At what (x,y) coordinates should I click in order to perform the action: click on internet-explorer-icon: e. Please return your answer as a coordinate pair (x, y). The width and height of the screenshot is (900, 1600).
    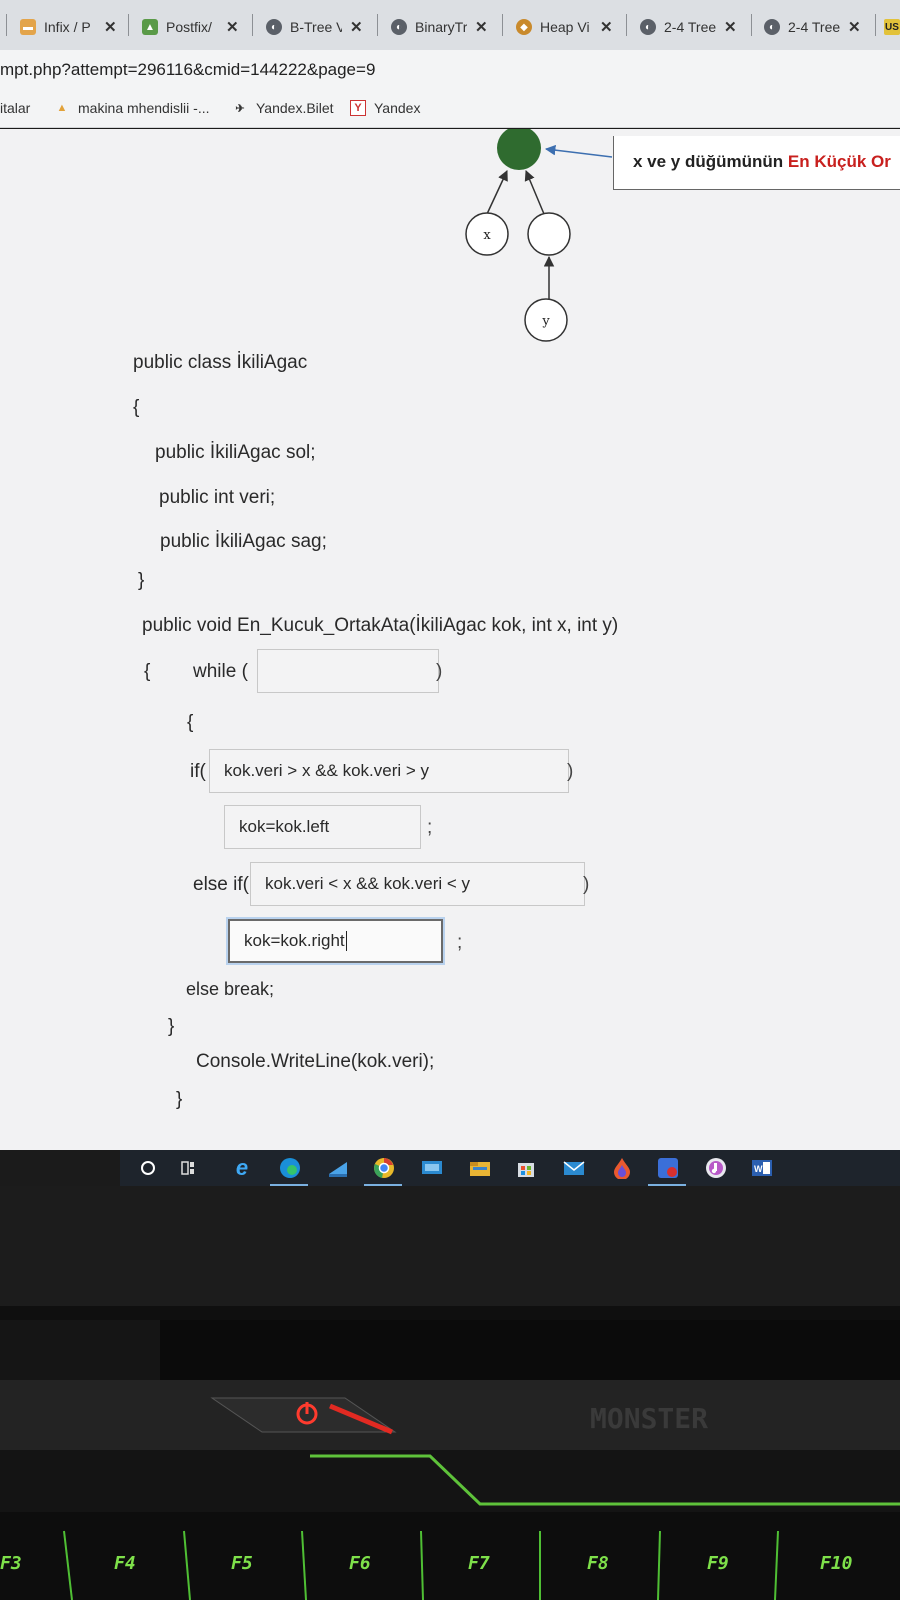
    Looking at the image, I should click on (242, 1167).